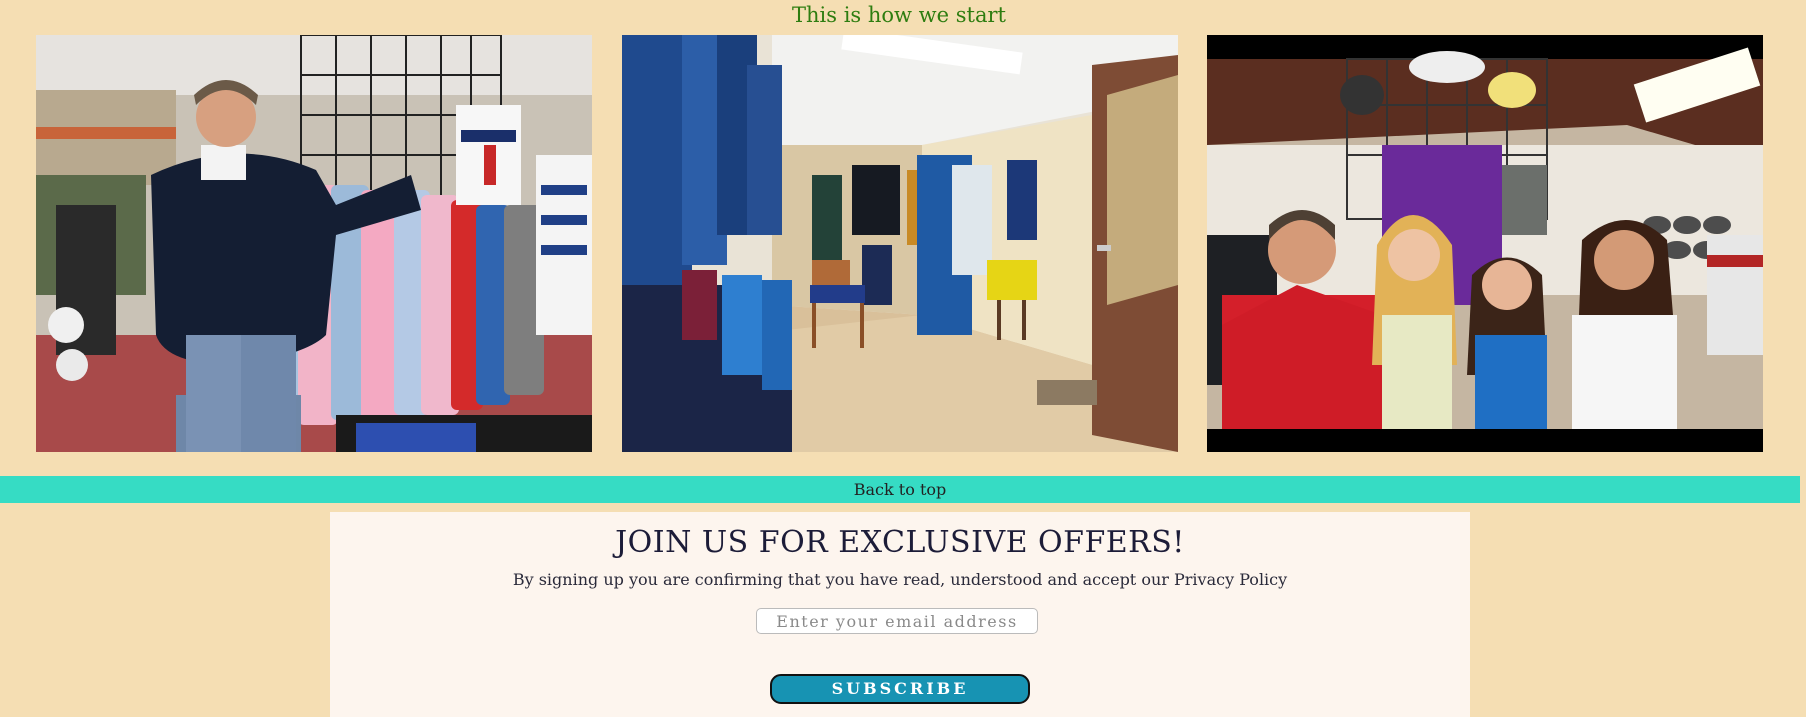 The width and height of the screenshot is (1806, 717). What do you see at coordinates (900, 489) in the screenshot?
I see `back-to-top-link: Back to top` at bounding box center [900, 489].